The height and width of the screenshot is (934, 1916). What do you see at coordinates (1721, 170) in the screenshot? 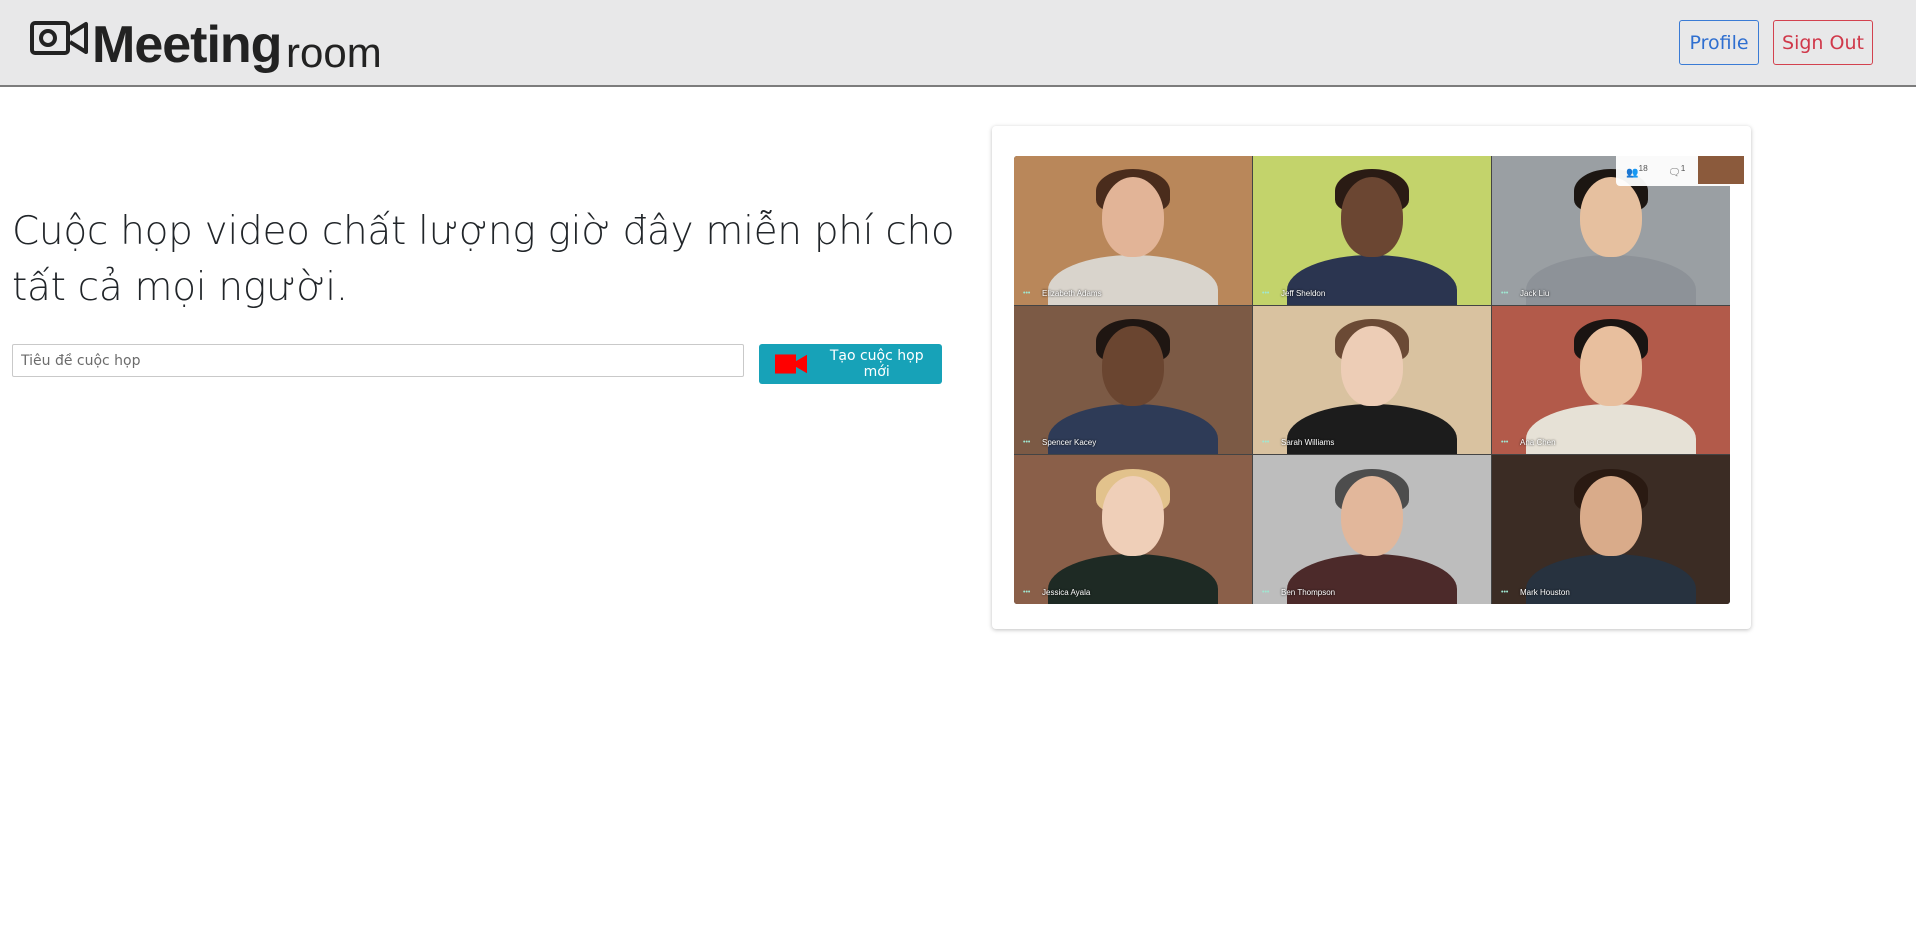
I see `self-view-thumbnail` at bounding box center [1721, 170].